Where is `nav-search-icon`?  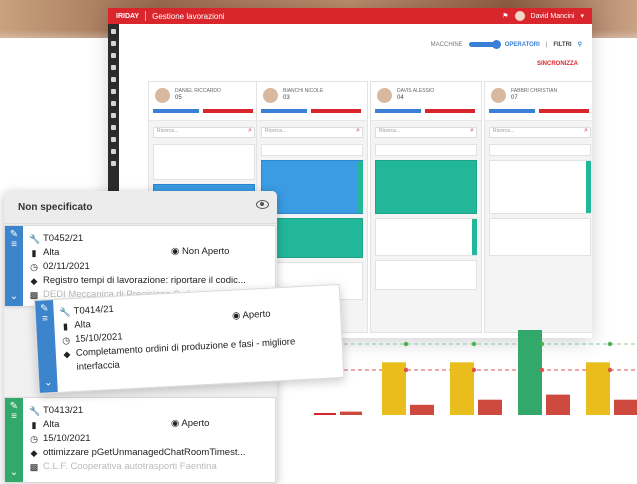 nav-search-icon is located at coordinates (113, 43).